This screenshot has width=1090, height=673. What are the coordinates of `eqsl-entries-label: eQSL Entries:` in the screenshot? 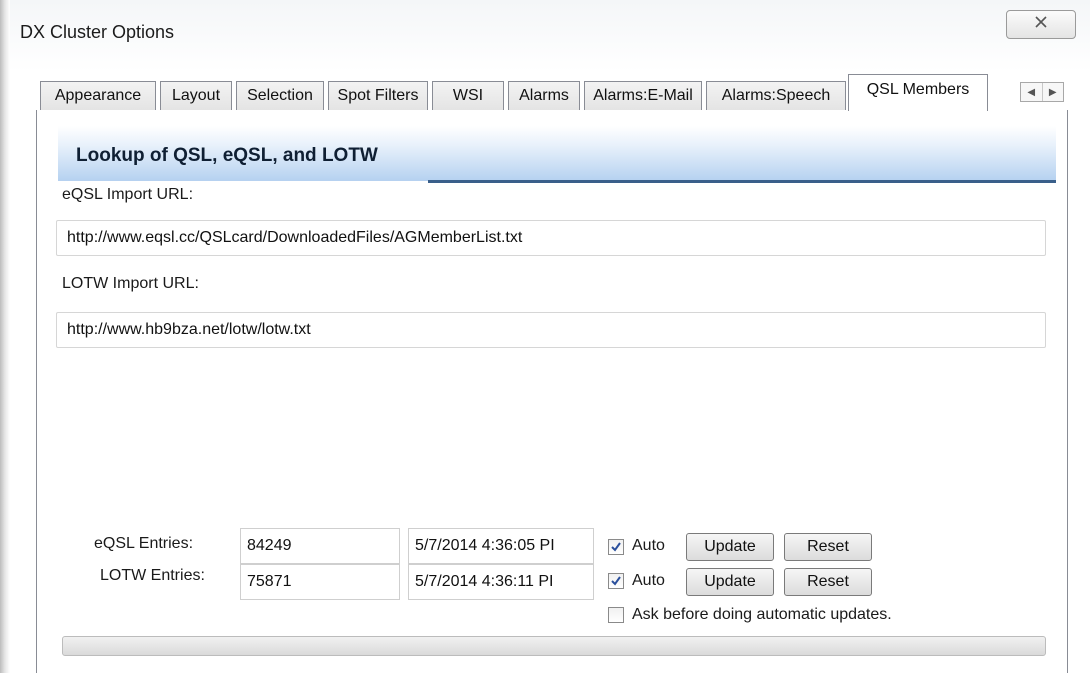 It's located at (144, 543).